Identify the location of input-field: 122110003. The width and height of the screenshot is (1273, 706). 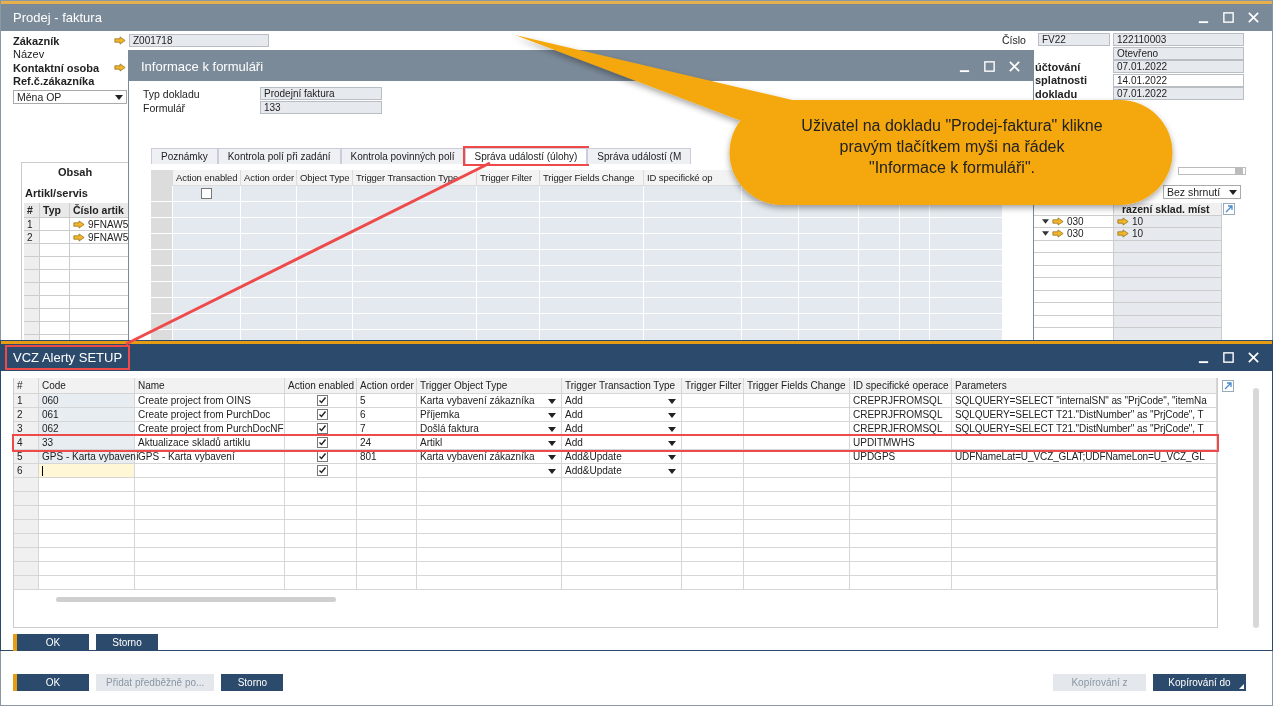
(1178, 40).